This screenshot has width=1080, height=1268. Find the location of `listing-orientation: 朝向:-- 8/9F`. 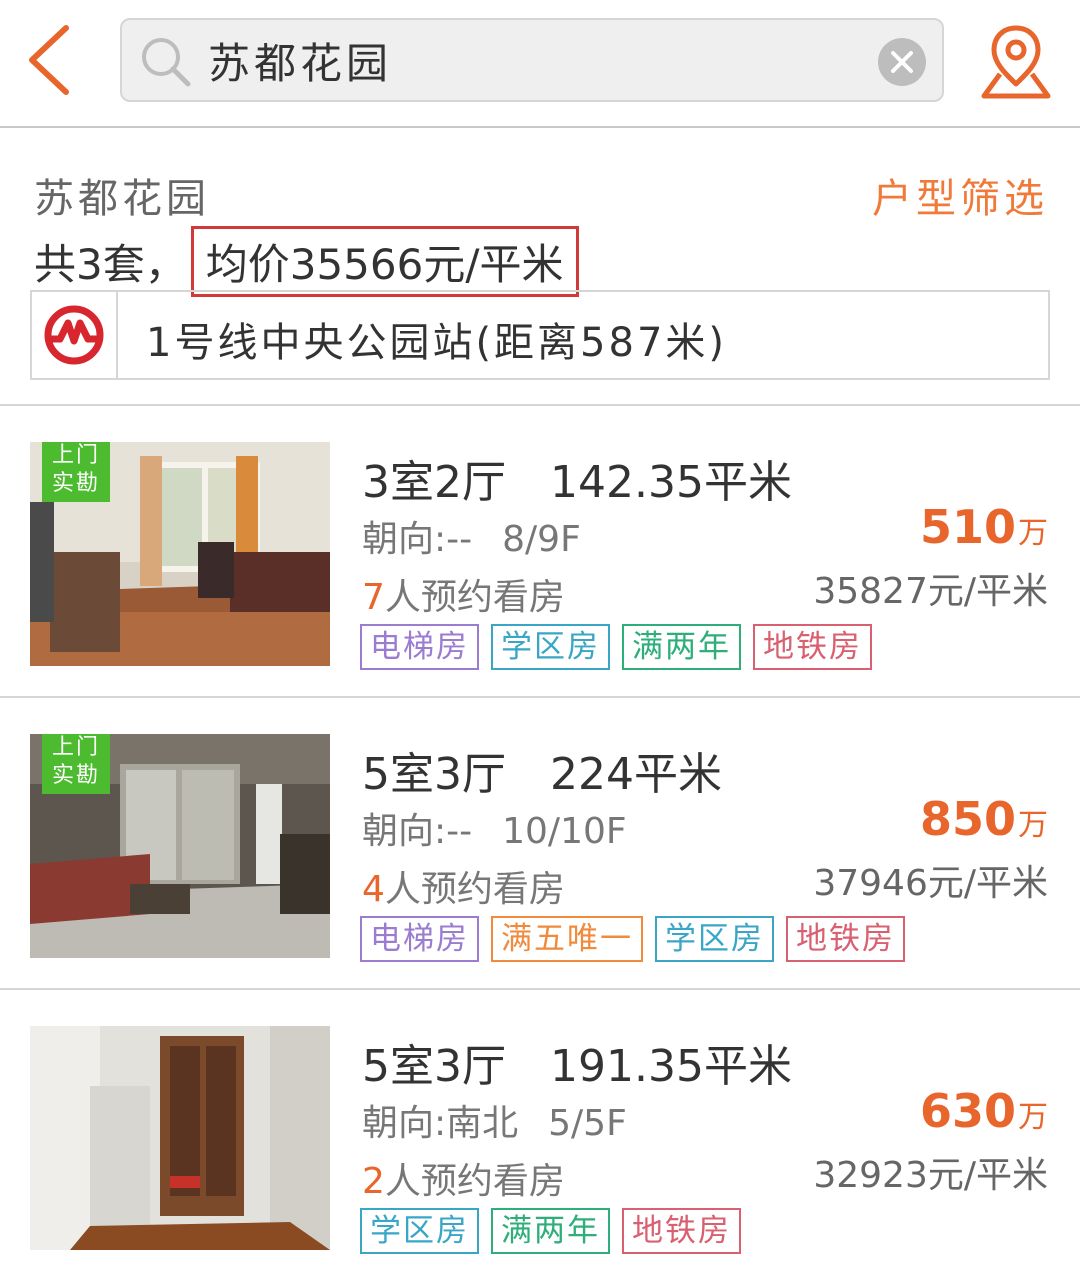

listing-orientation: 朝向:-- 8/9F is located at coordinates (471, 539).